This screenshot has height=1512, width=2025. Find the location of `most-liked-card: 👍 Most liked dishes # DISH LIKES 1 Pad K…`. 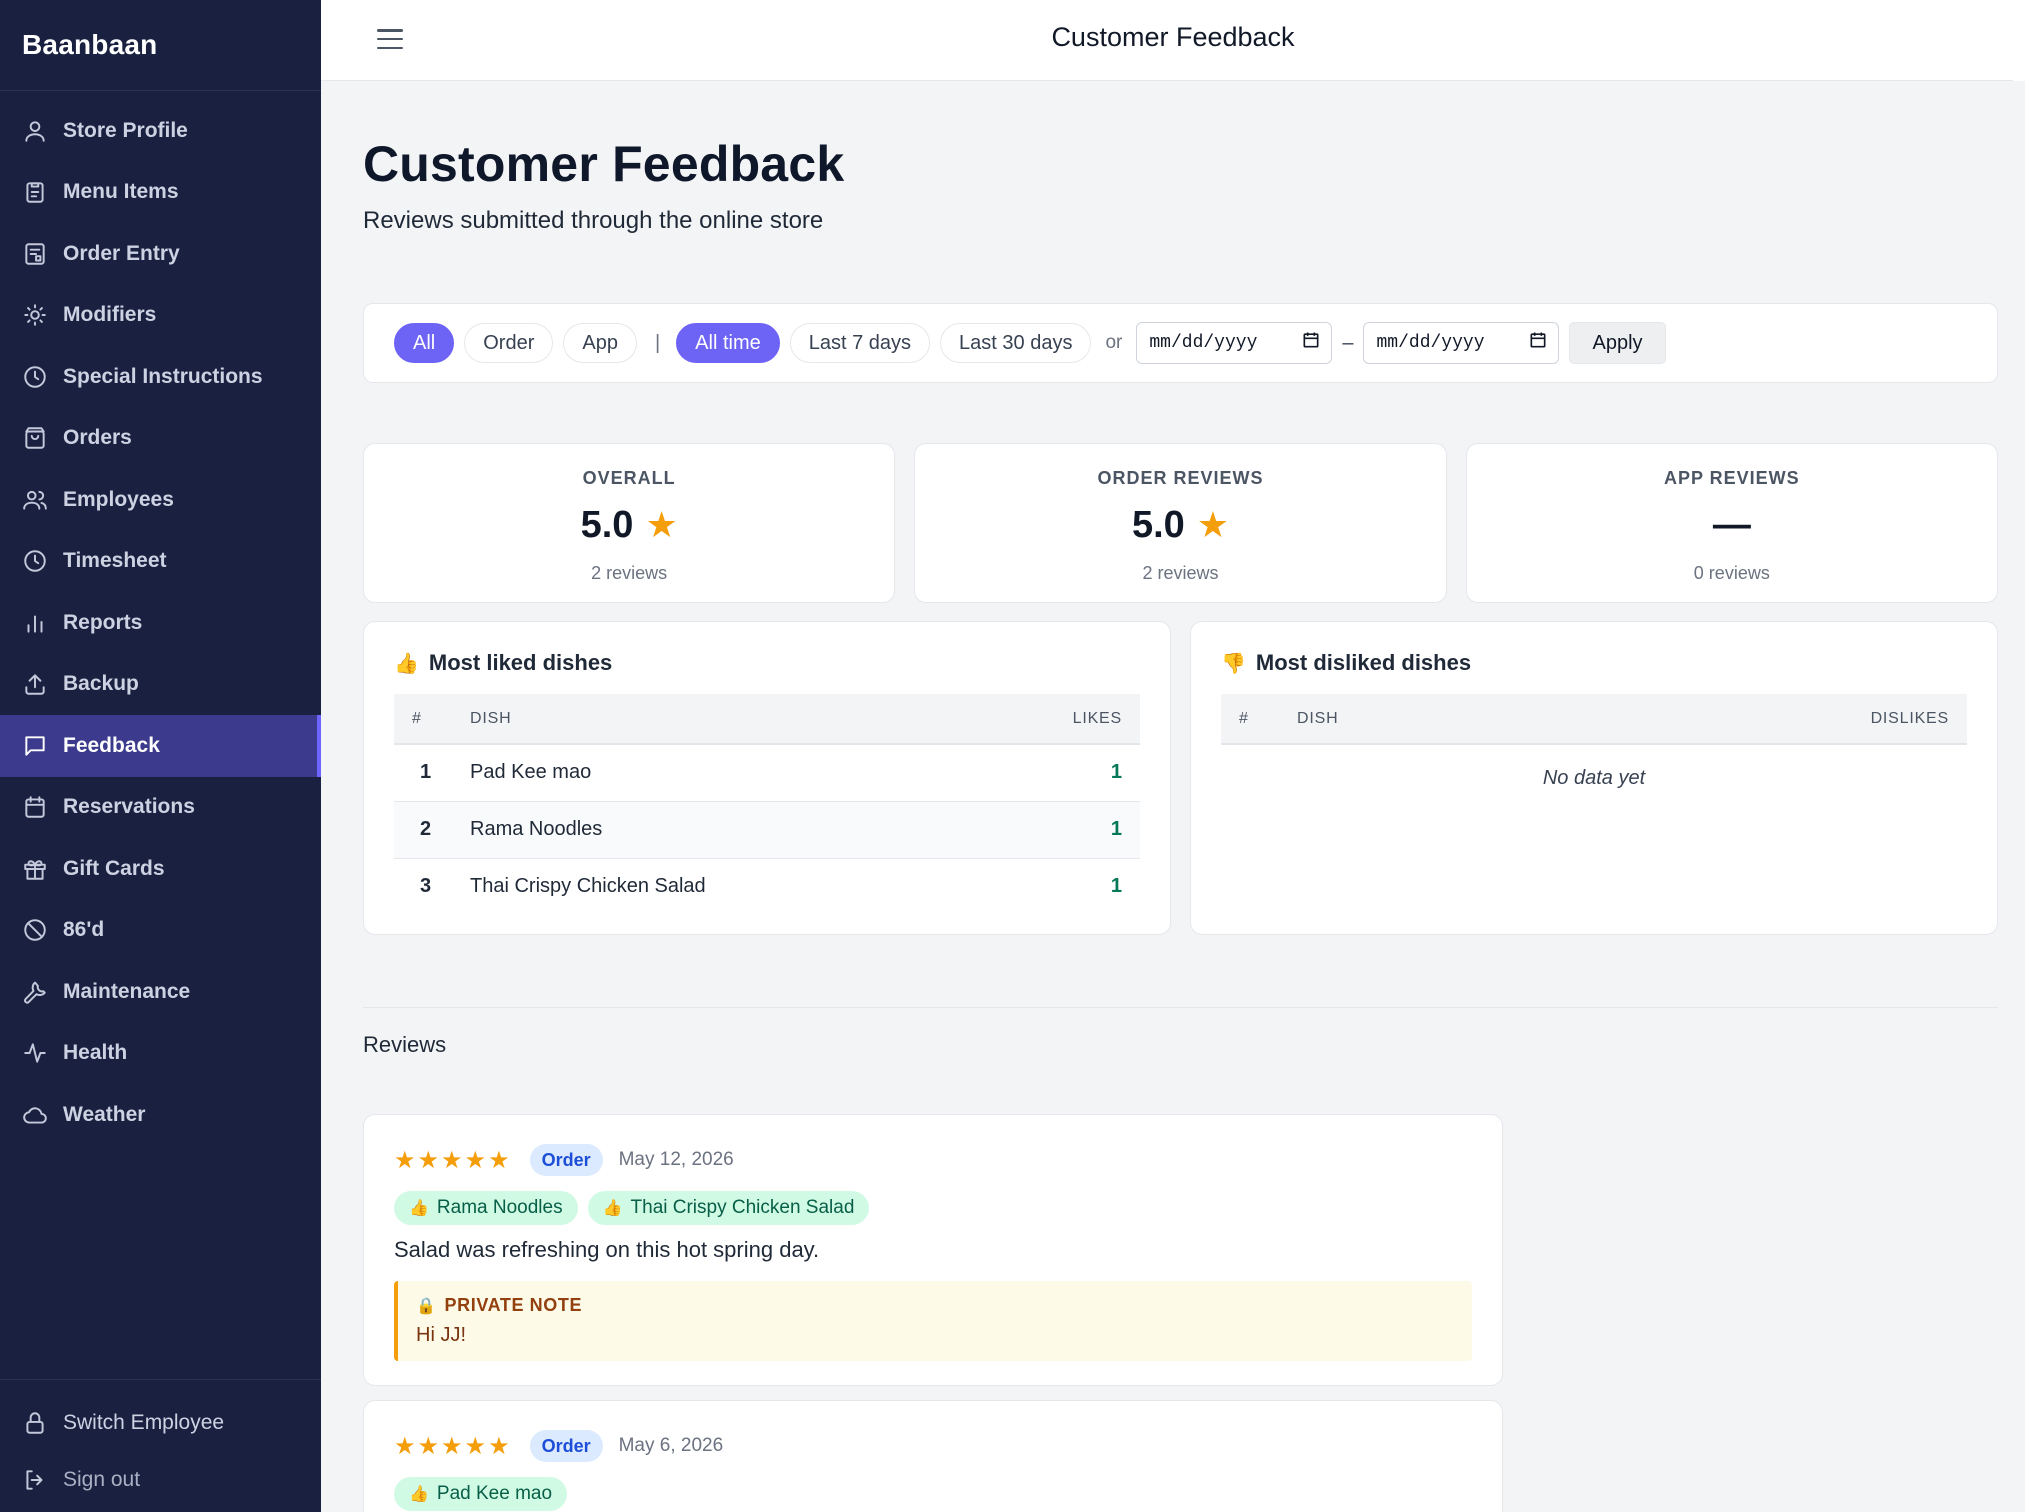

most-liked-card: 👍 Most liked dishes # DISH LIKES 1 Pad K… is located at coordinates (767, 778).